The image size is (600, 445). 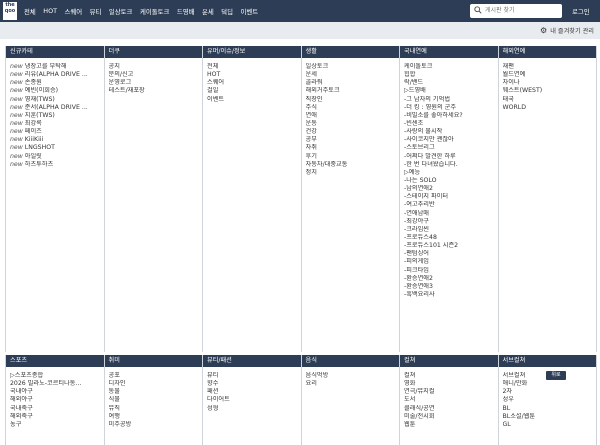 I want to click on board-link: BL소설/웹툰, so click(x=550, y=417).